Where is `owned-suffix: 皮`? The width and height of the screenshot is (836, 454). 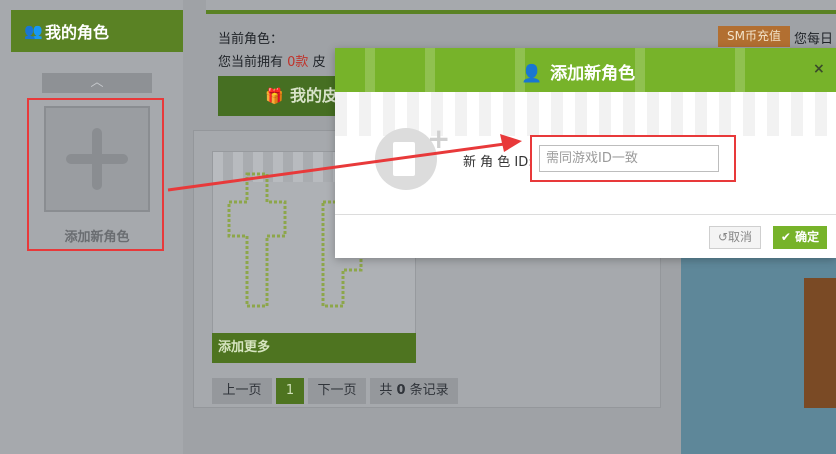
owned-suffix: 皮 is located at coordinates (317, 62).